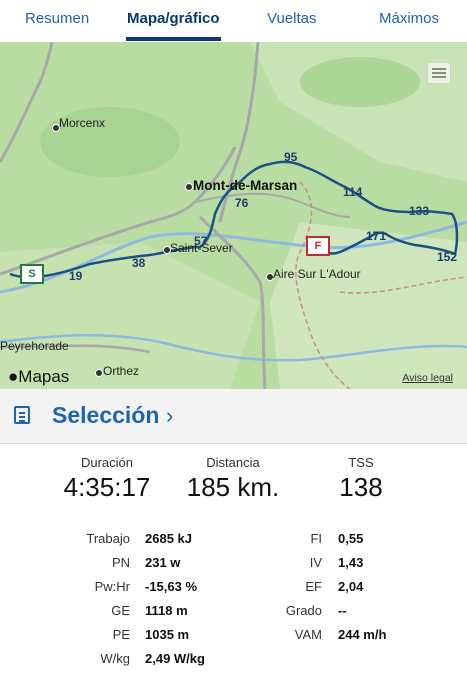 This screenshot has width=467, height=684. I want to click on selection-title: Selección, so click(106, 415).